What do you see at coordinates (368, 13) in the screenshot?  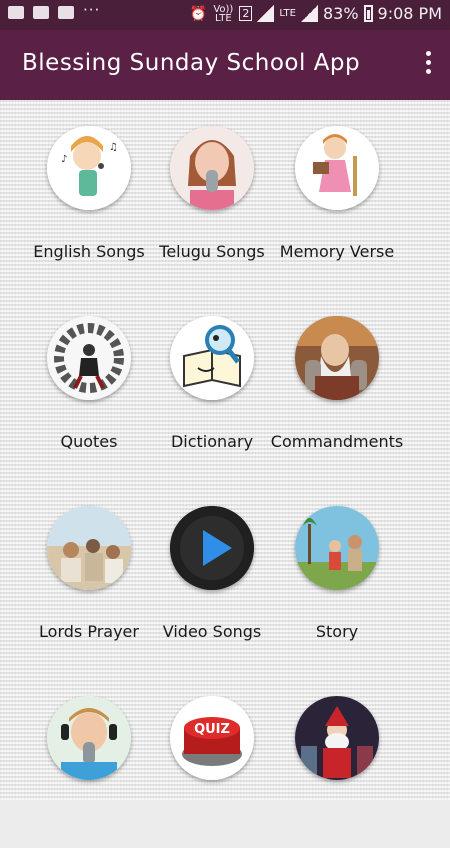 I see `battery-icon` at bounding box center [368, 13].